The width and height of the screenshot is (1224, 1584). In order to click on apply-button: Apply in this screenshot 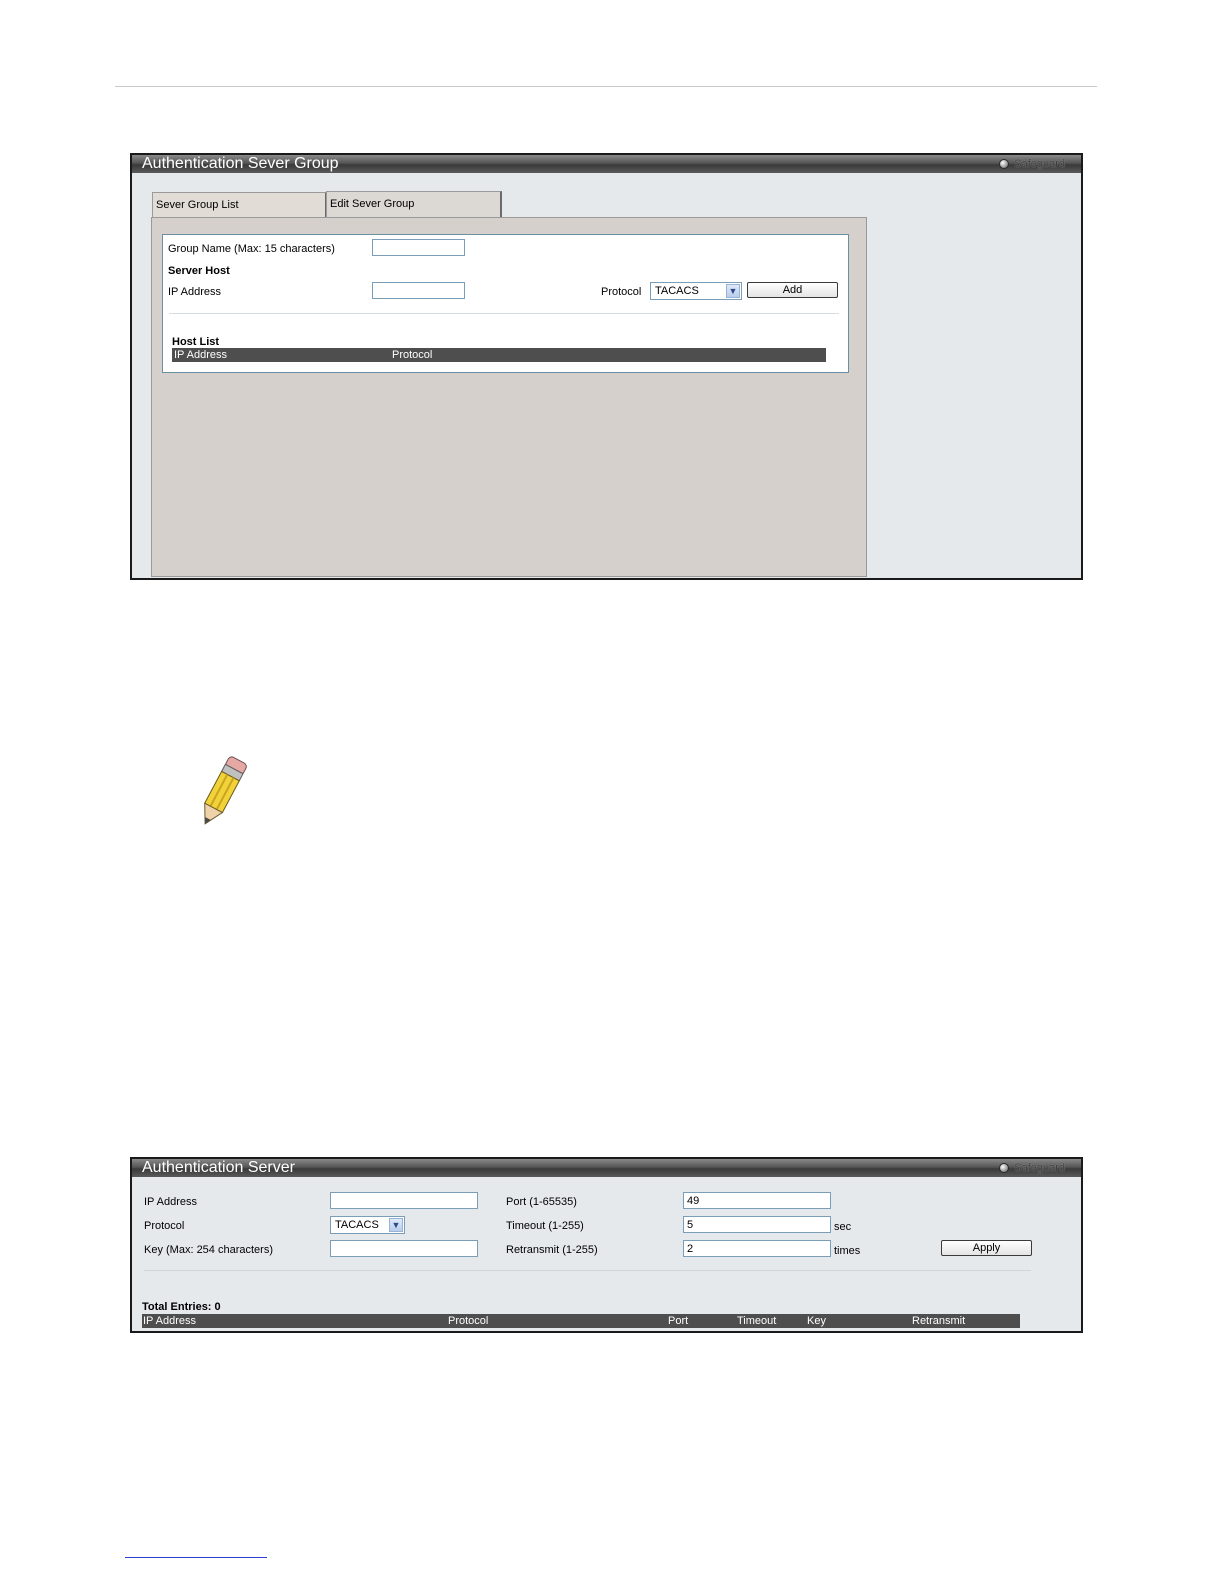, I will do `click(986, 1248)`.